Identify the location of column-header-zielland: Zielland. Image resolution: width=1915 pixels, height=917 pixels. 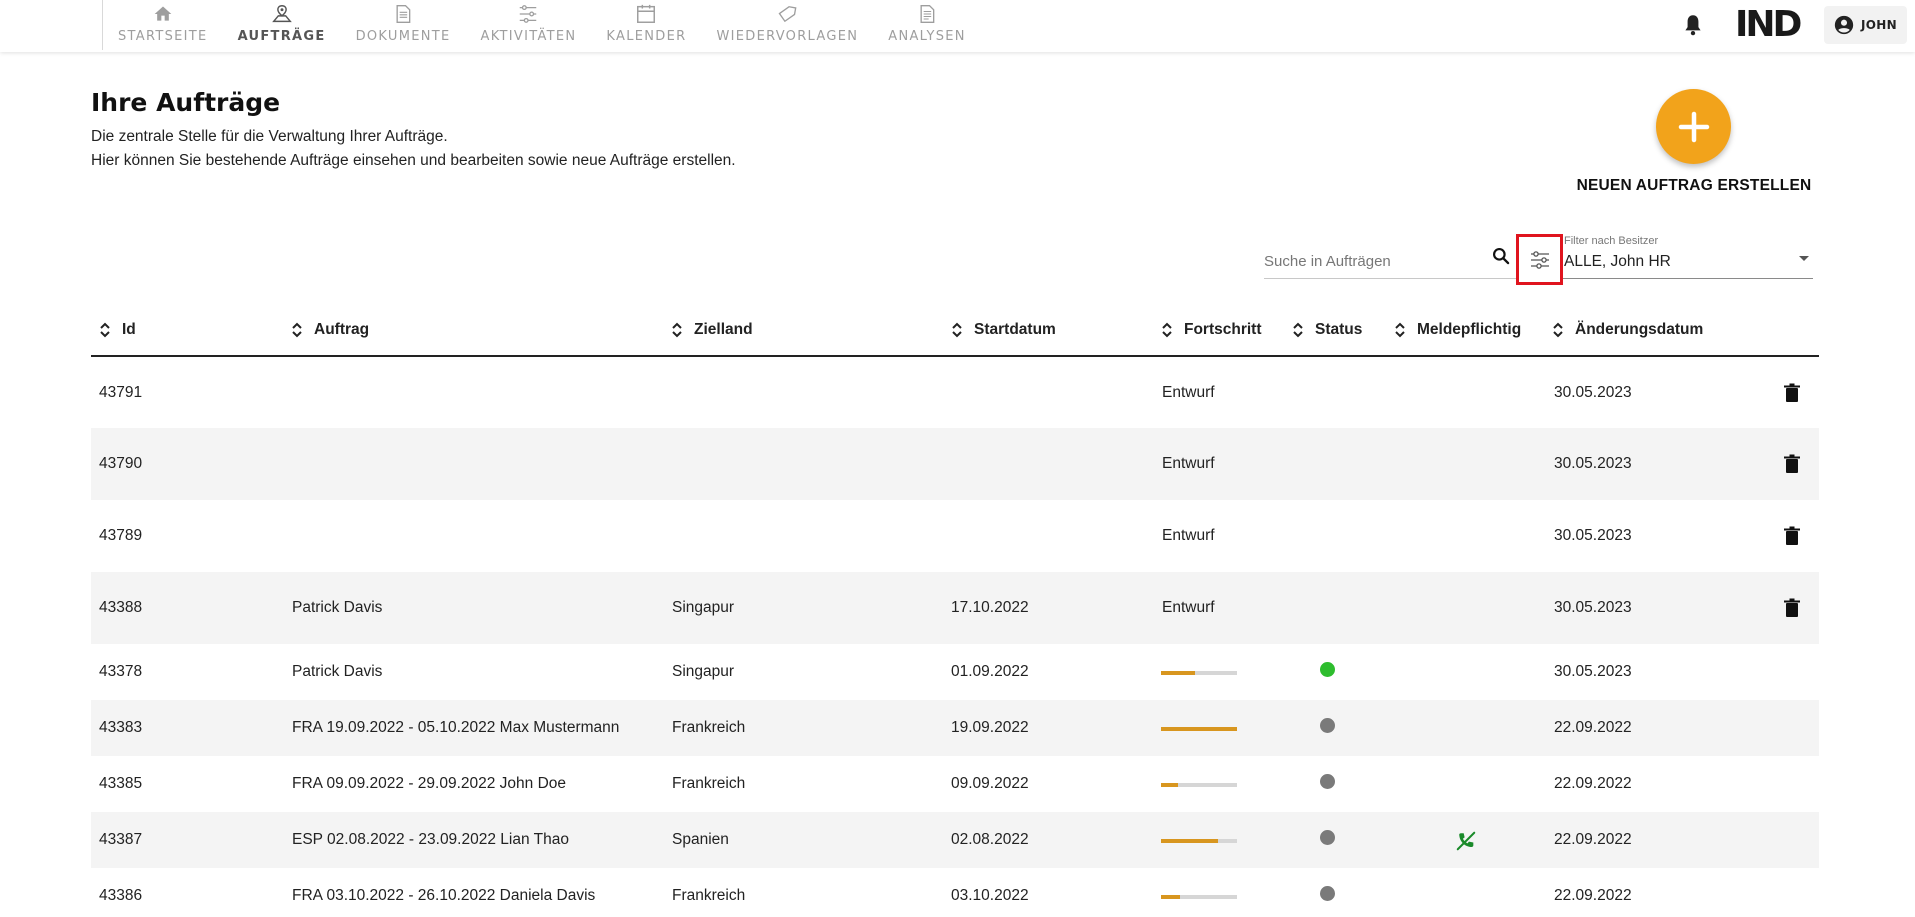
(712, 330).